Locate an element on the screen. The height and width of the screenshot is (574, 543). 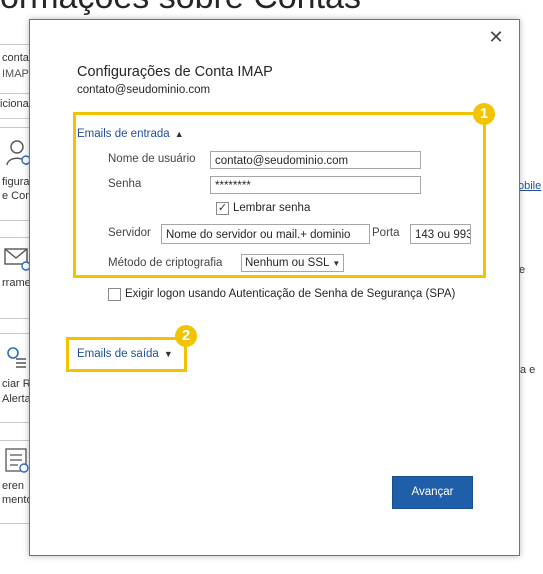
tools-text: rrame is located at coordinates (16, 283).